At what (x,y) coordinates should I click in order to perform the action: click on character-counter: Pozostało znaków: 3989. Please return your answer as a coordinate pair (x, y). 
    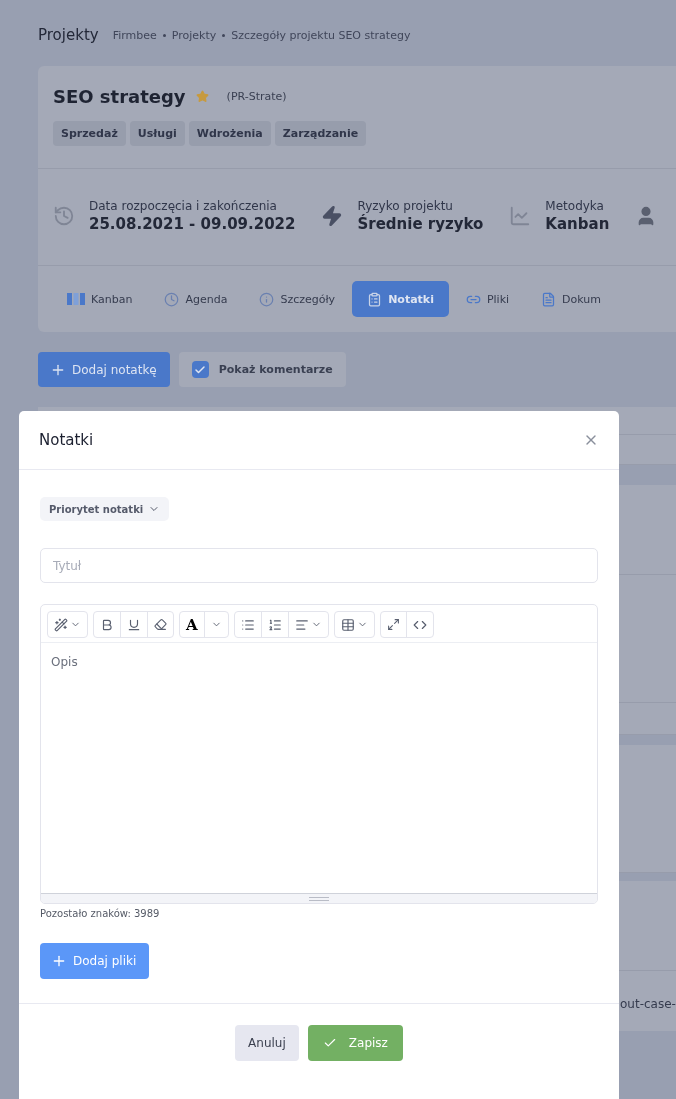
    Looking at the image, I should click on (100, 913).